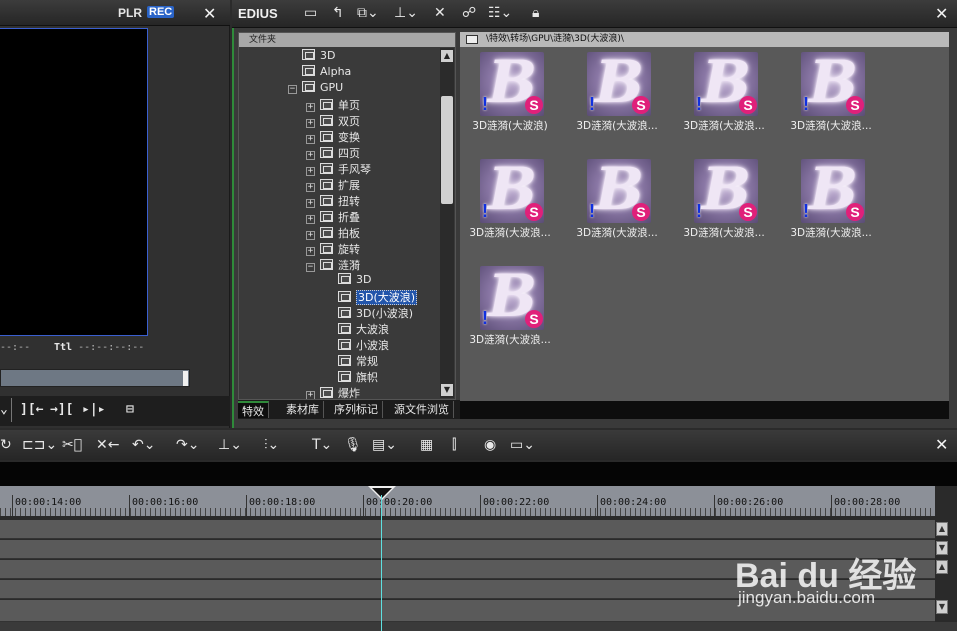 The width and height of the screenshot is (957, 631). Describe the element at coordinates (633, 502) in the screenshot. I see `ruler-label: 00:00:24:00` at that location.